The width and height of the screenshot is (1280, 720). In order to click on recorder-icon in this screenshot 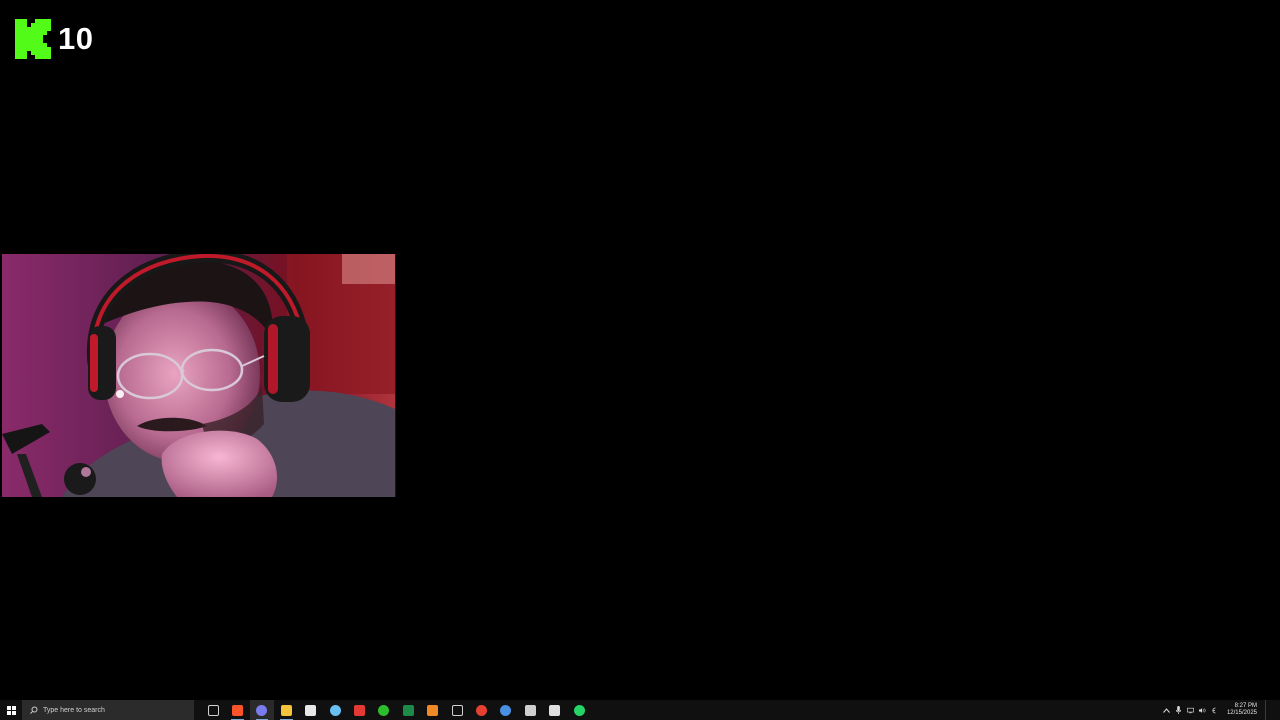, I will do `click(360, 710)`.